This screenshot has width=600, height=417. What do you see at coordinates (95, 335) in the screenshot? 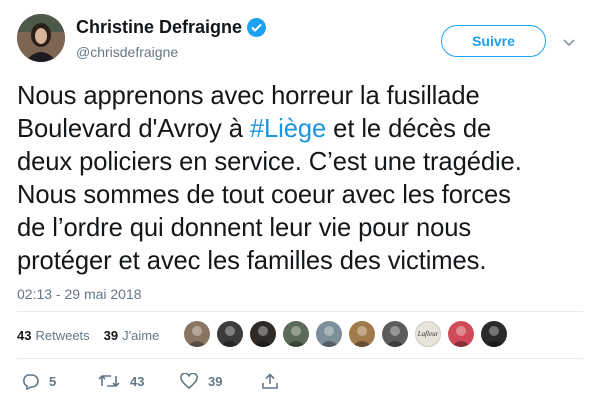
I see `tweet-stats: 43 Retweets 39 J'aime` at bounding box center [95, 335].